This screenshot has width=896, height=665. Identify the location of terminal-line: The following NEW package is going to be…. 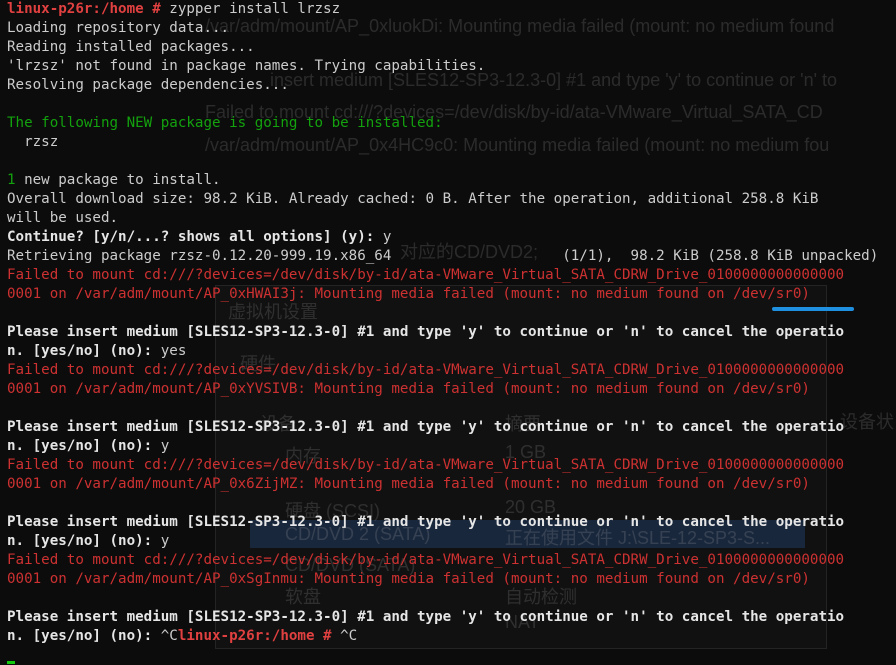
(225, 123).